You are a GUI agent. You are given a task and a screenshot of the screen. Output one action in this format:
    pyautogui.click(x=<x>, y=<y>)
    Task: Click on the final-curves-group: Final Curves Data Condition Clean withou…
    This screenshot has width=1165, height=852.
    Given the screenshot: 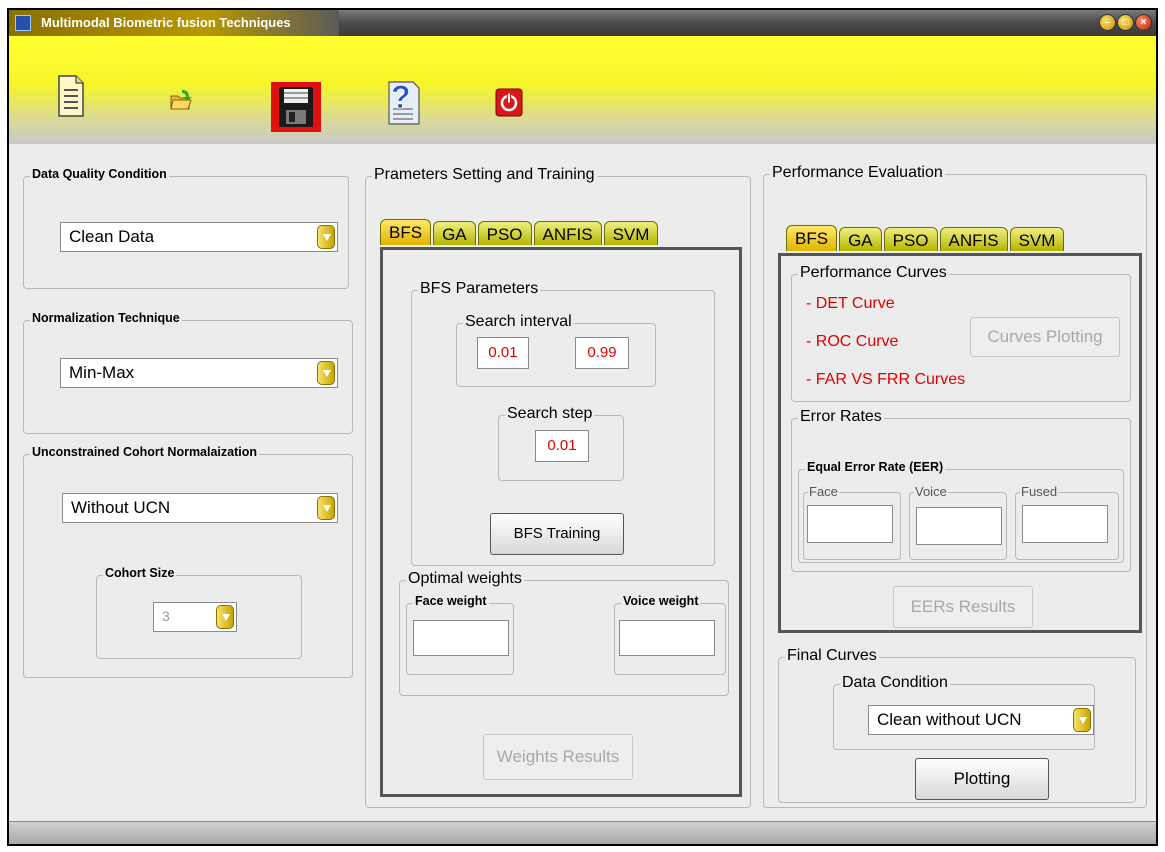 What is the action you would take?
    pyautogui.click(x=957, y=725)
    